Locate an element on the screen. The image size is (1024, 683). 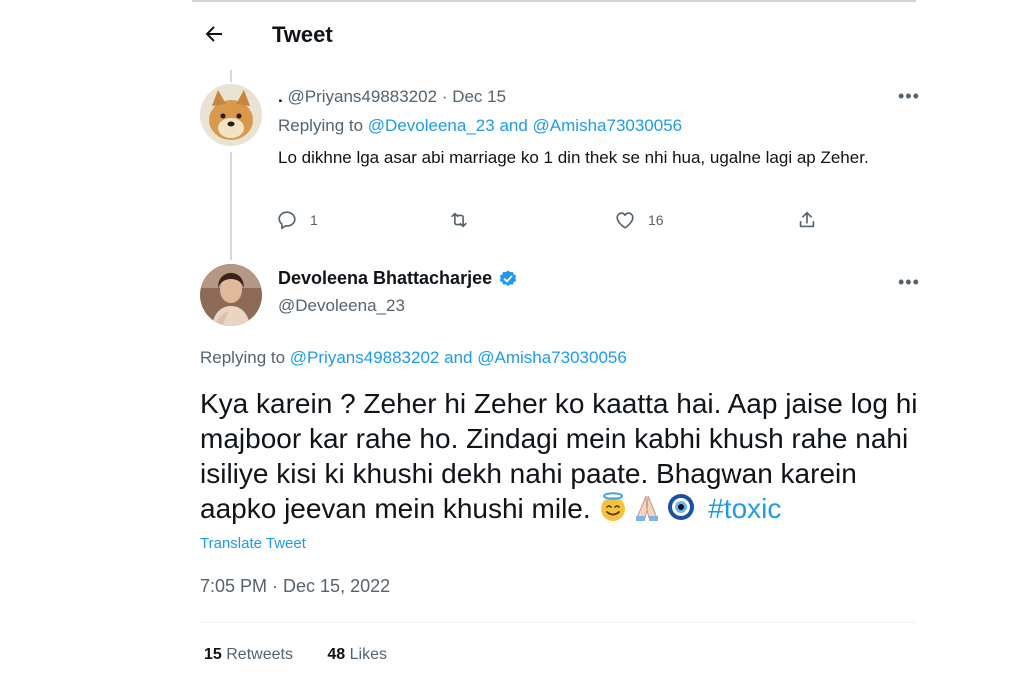
heart-icon is located at coordinates (625, 220).